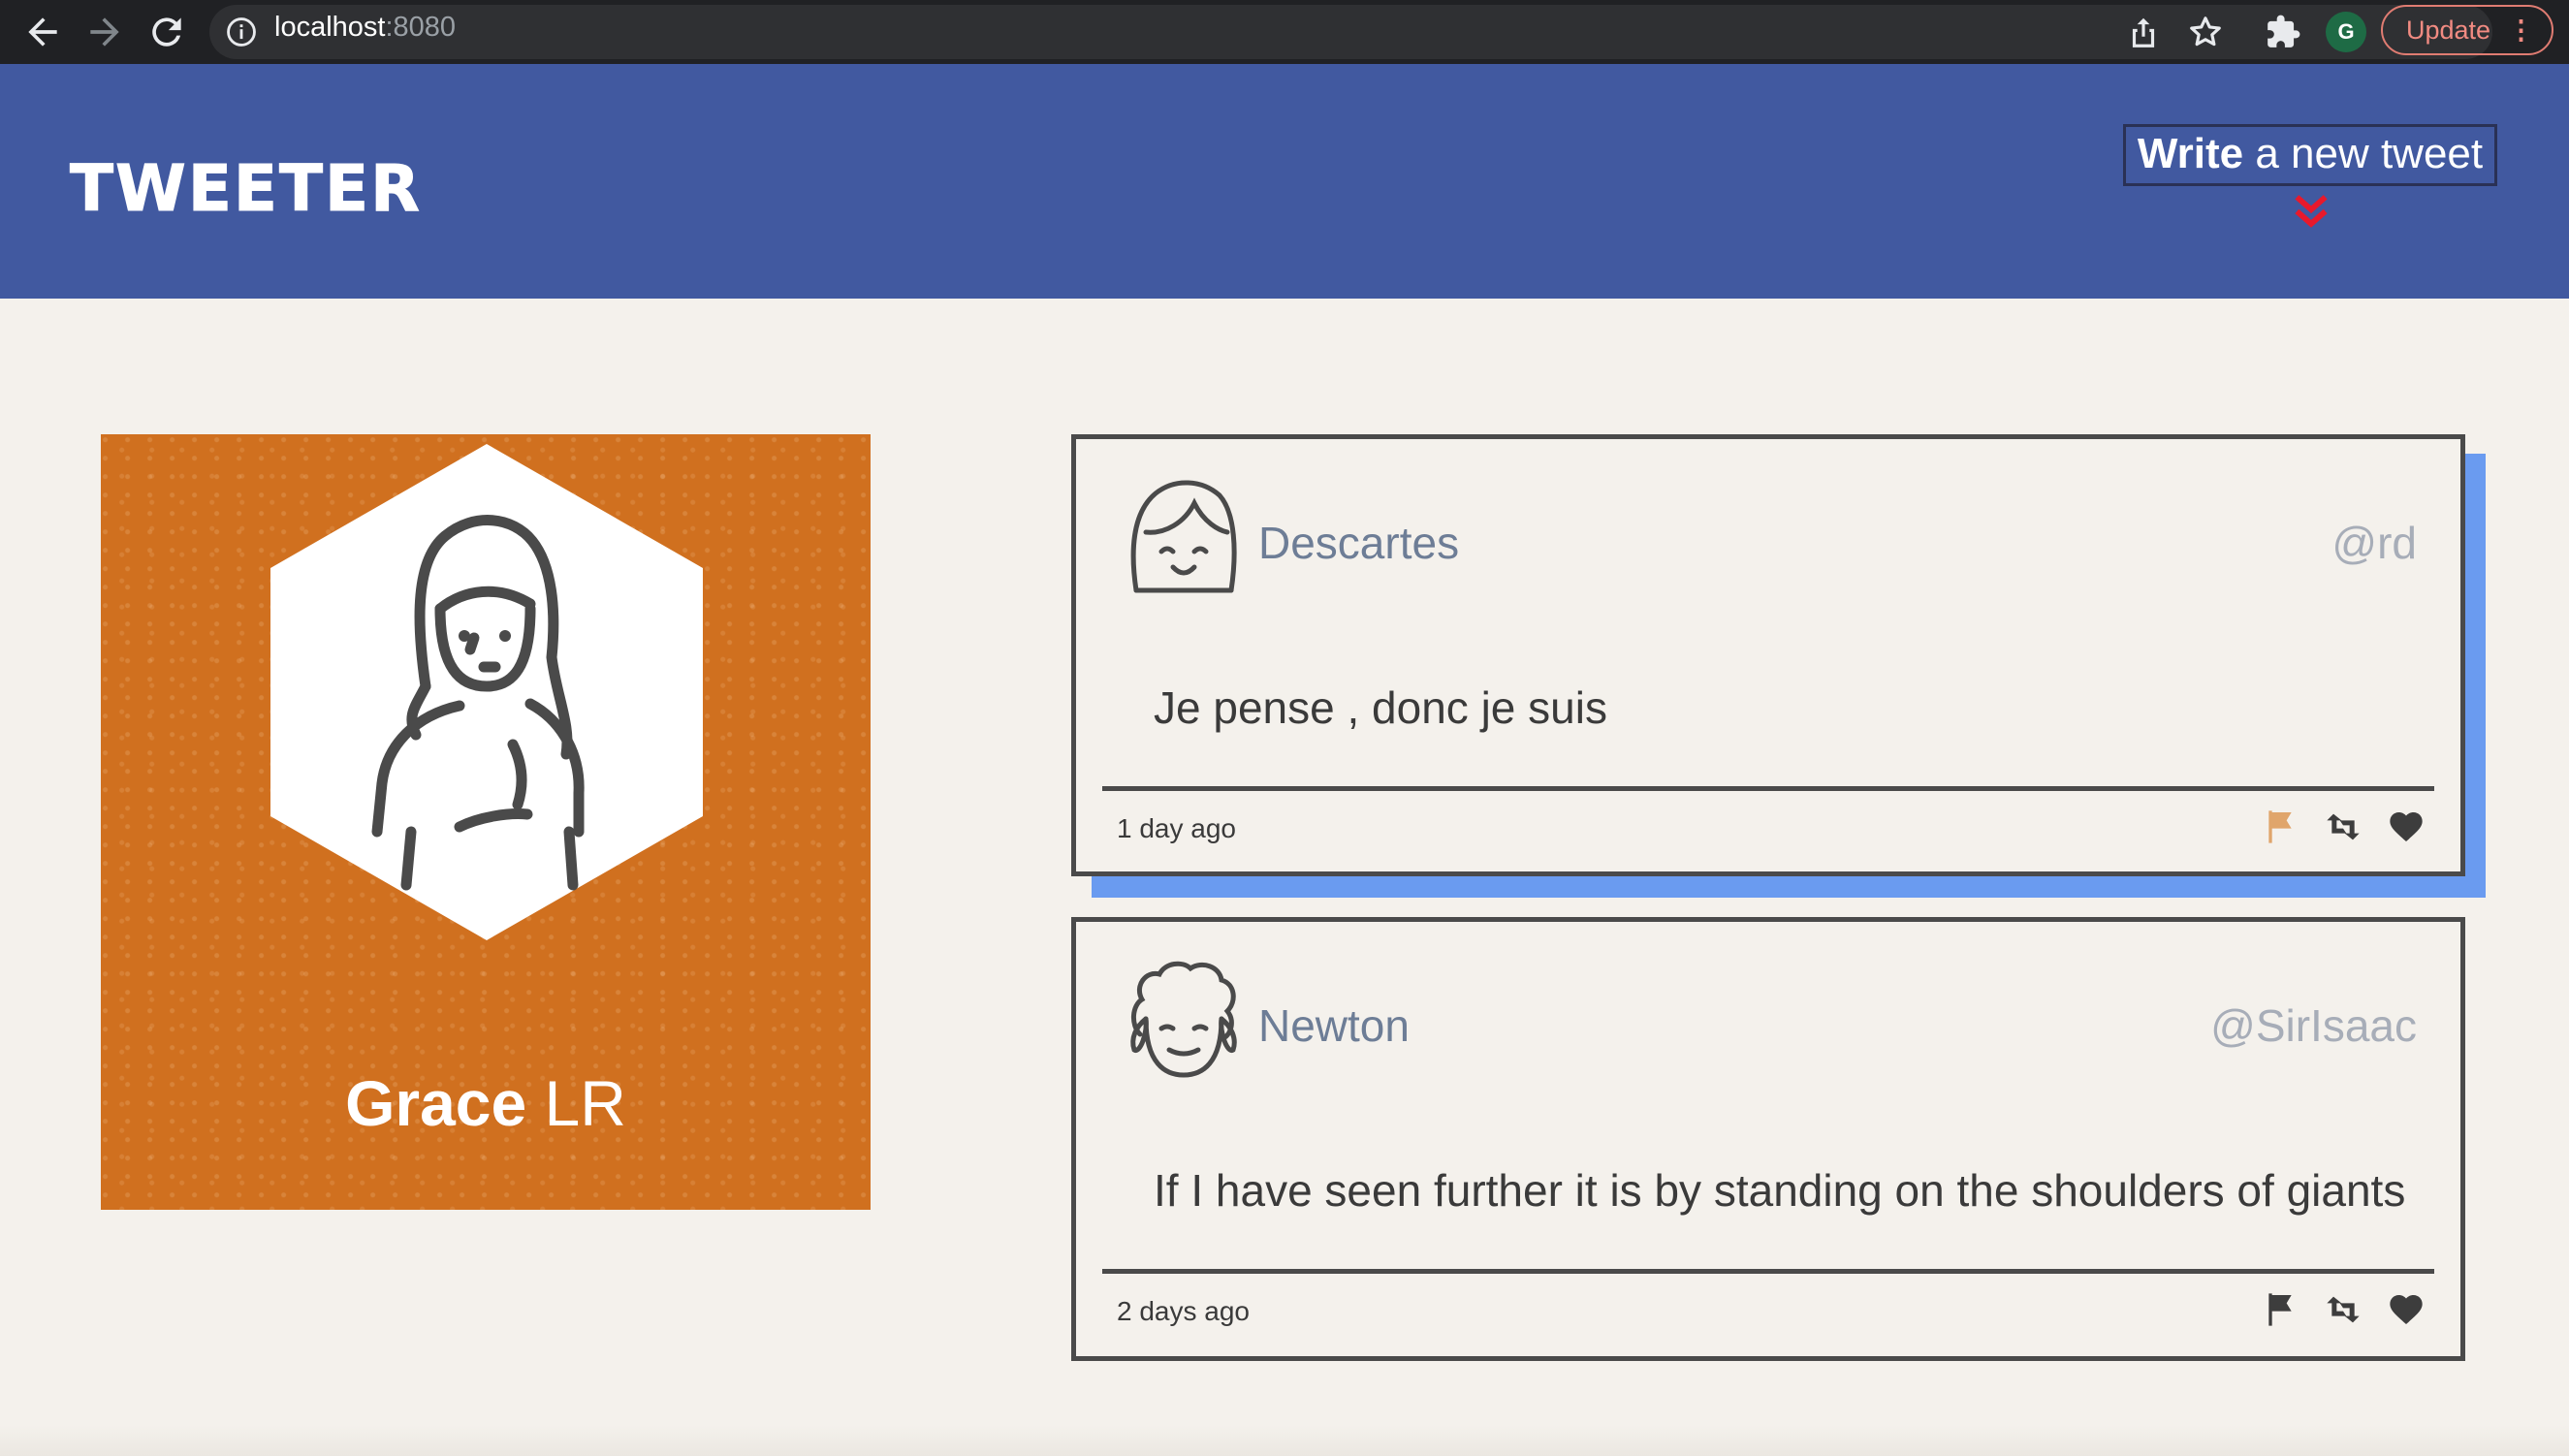 Image resolution: width=2569 pixels, height=1456 pixels. I want to click on page-bottom-edge, so click(1284, 1440).